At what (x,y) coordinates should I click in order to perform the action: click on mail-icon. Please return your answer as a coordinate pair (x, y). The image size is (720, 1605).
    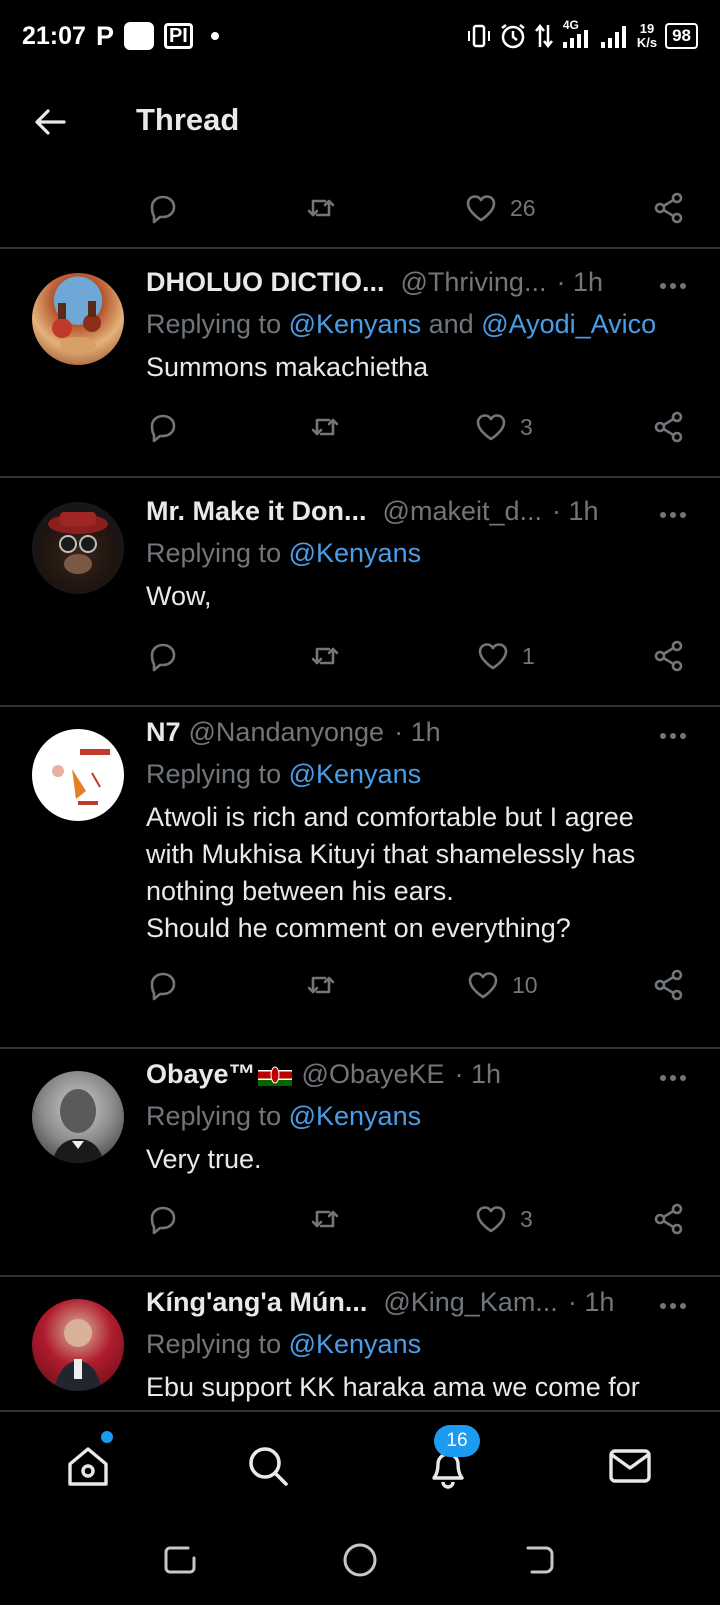
    Looking at the image, I should click on (630, 1466).